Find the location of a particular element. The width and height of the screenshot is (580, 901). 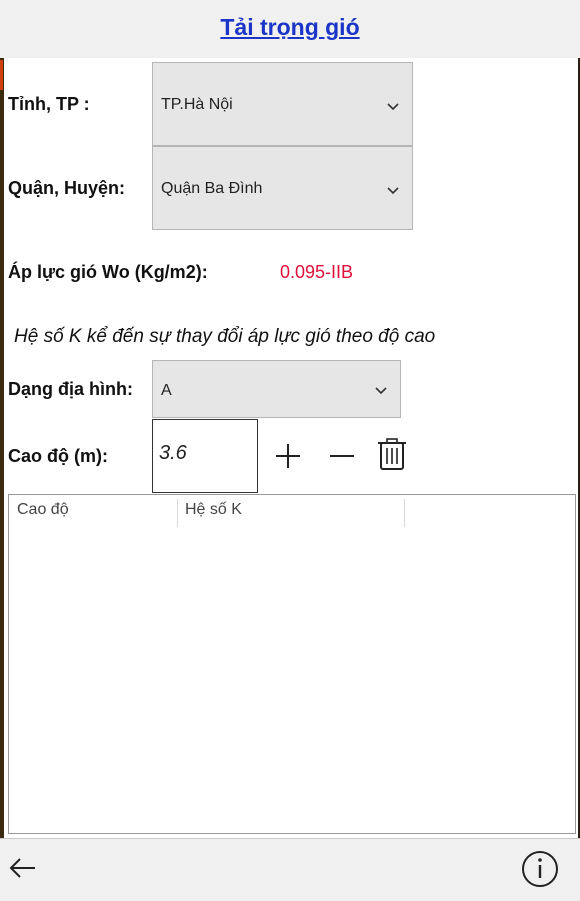

district-dropdown: Quận Ba Đình is located at coordinates (282, 188).